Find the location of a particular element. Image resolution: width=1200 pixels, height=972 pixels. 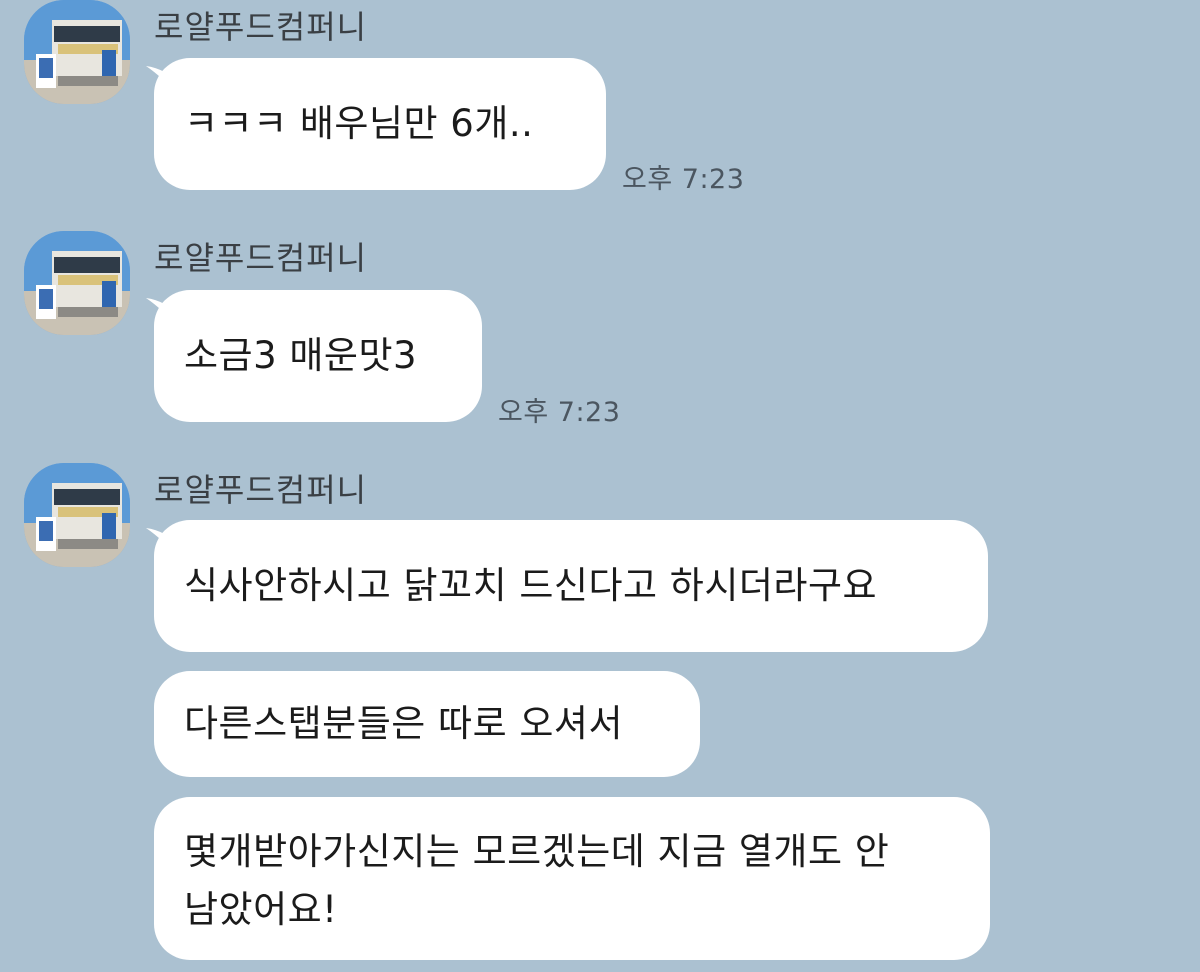

message-text-line: 몇개받아가신지는 모르겠는데 지금 열개도 안 is located at coordinates (537, 851).